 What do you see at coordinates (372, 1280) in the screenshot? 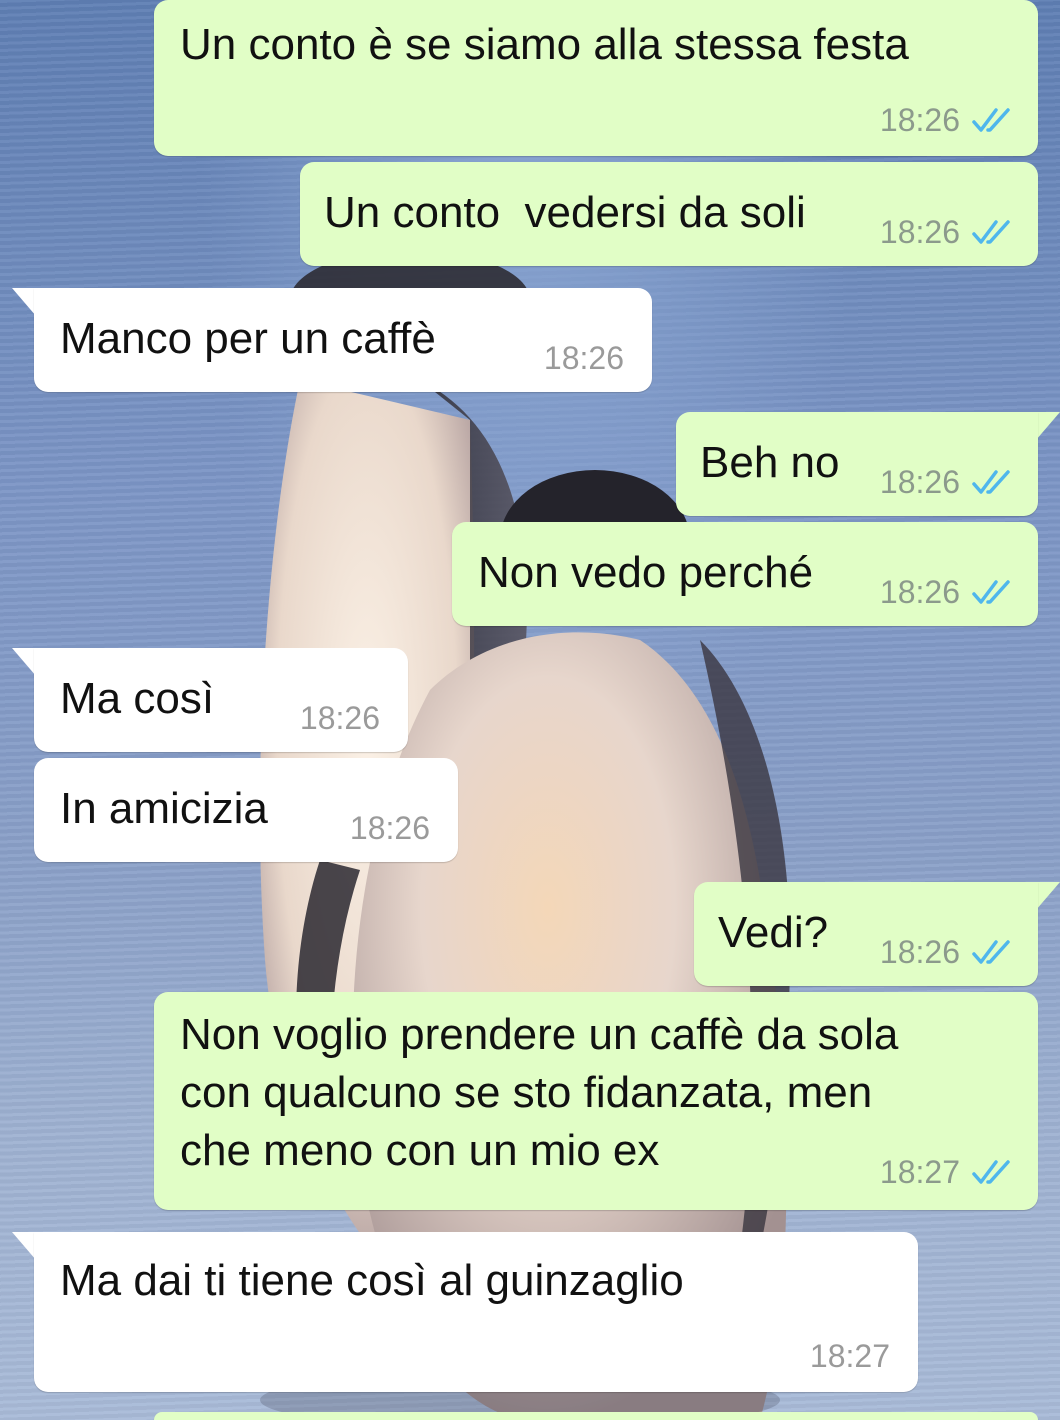
I see `message-text: Ma dai ti tiene così al guinzaglio` at bounding box center [372, 1280].